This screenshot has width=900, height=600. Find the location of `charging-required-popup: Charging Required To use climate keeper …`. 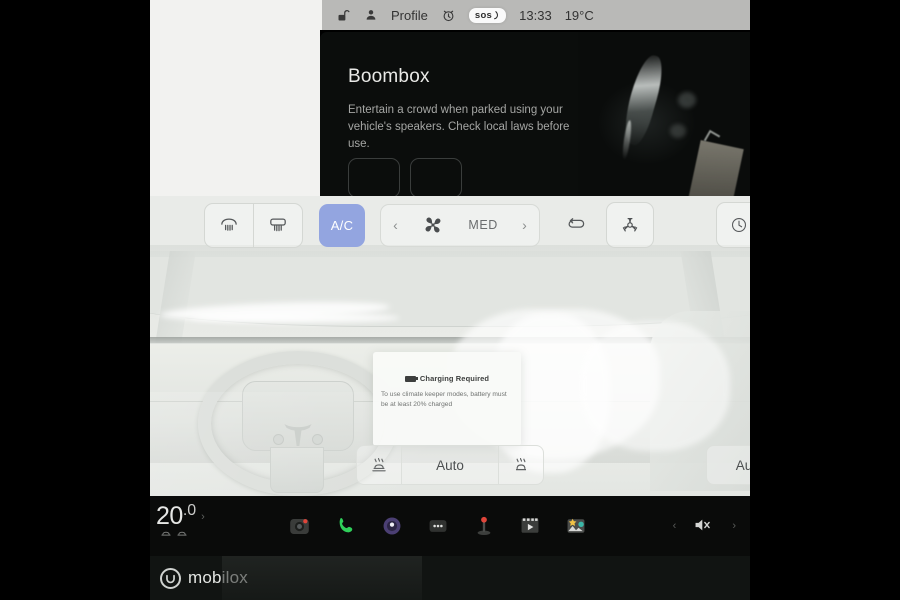

charging-required-popup: Charging Required To use climate keeper … is located at coordinates (447, 399).